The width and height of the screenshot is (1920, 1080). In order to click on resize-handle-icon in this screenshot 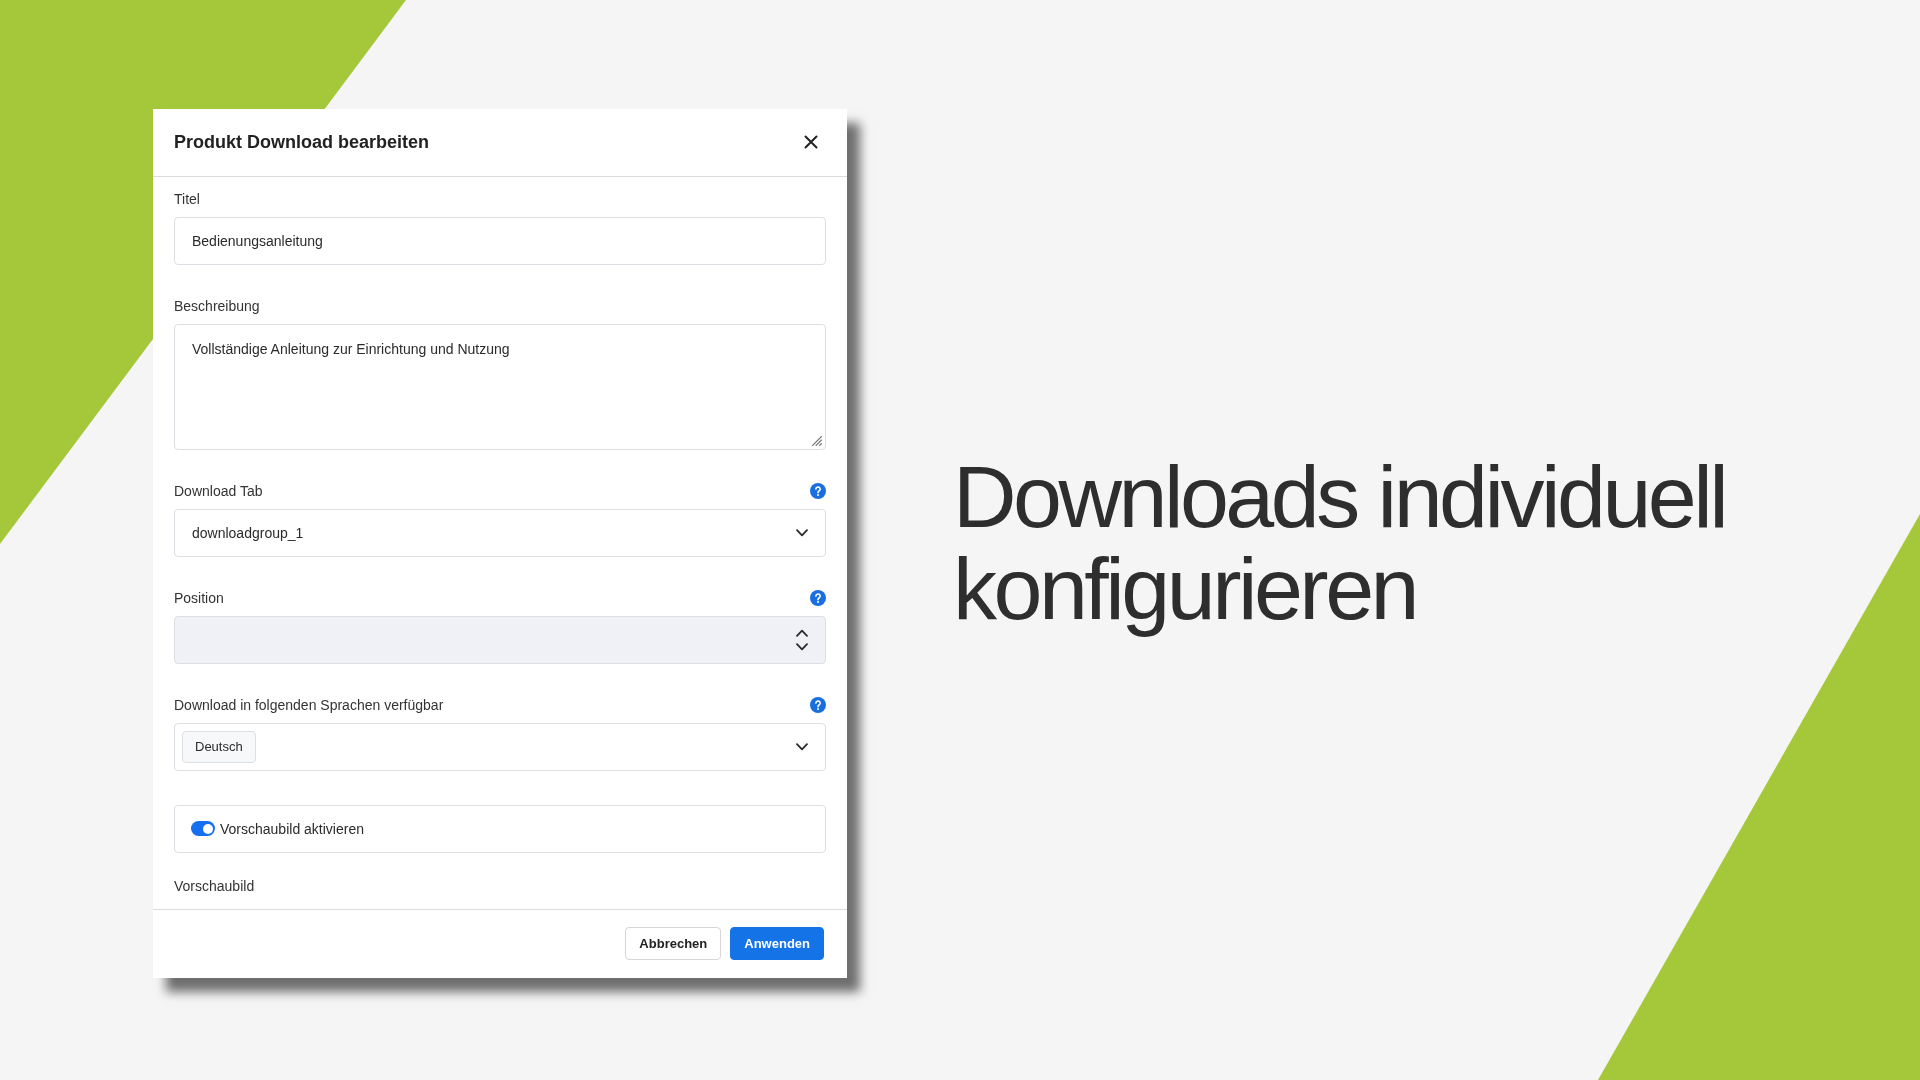, I will do `click(816, 439)`.